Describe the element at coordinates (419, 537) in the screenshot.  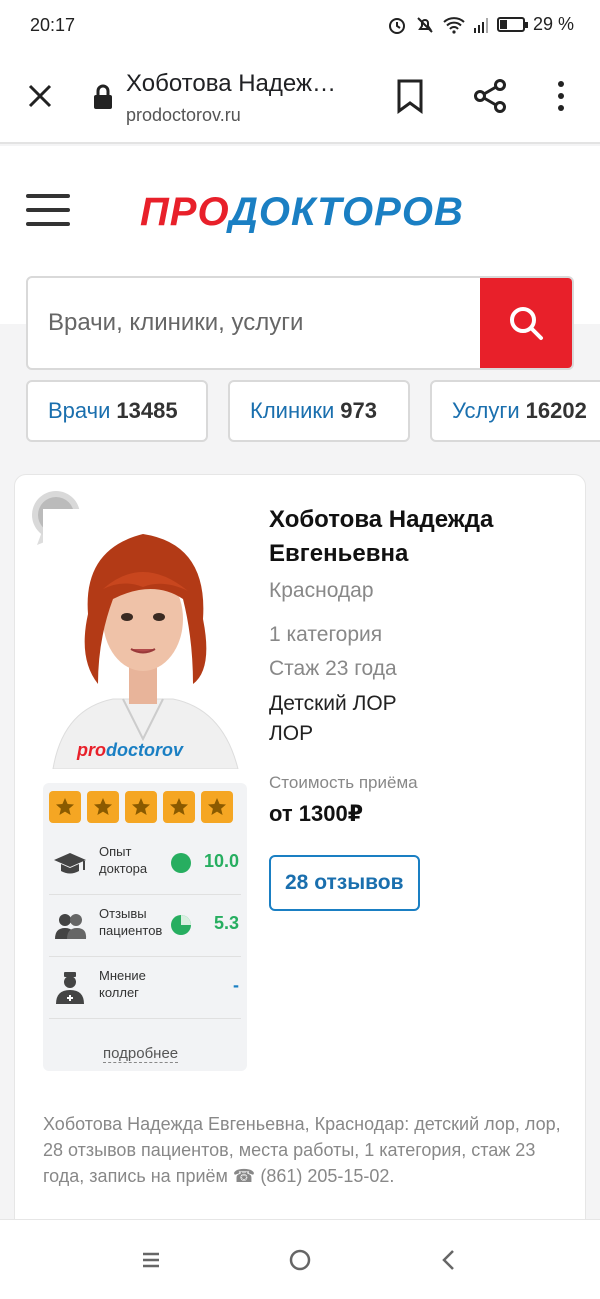
I see `doctor-name: Хоботова Надежда Евгеньевна` at that location.